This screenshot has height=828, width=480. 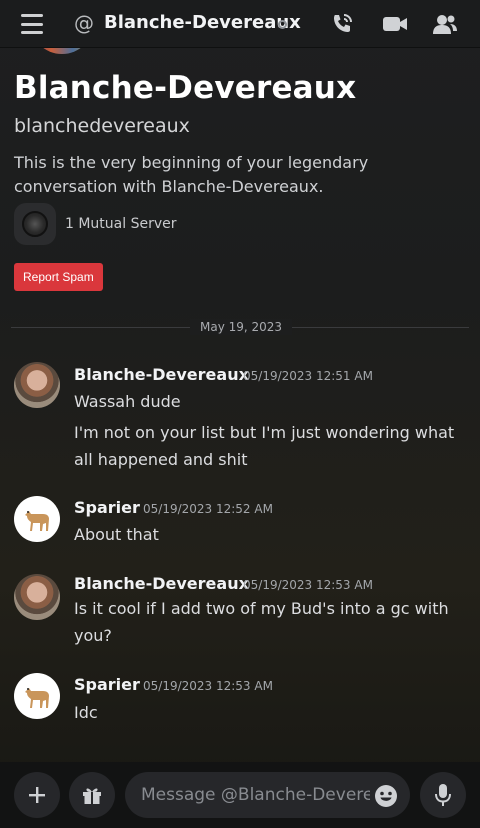 What do you see at coordinates (102, 126) in the screenshot?
I see `profile-username: blanchedevereaux` at bounding box center [102, 126].